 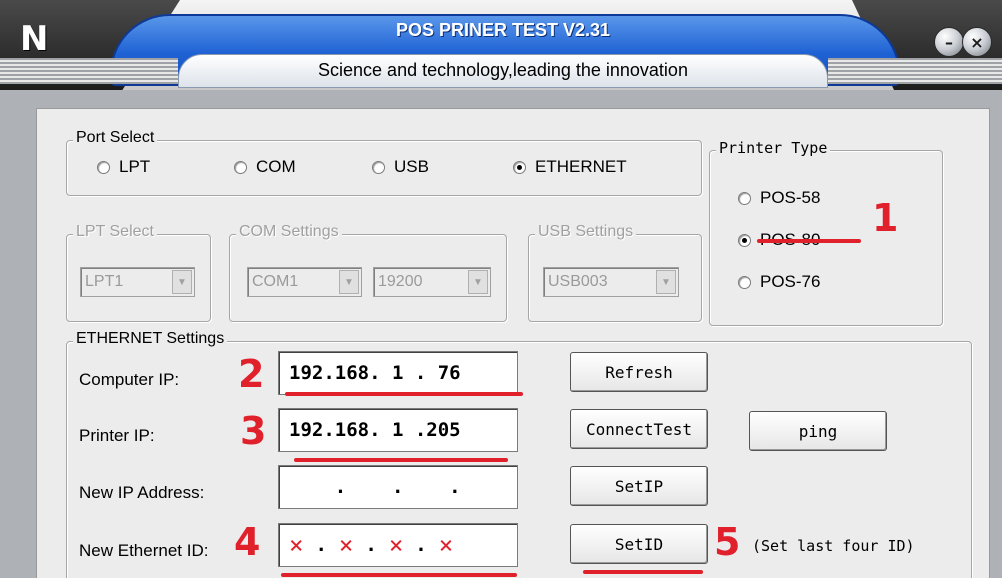 What do you see at coordinates (400, 281) in the screenshot?
I see `baud-rate-value: 19200` at bounding box center [400, 281].